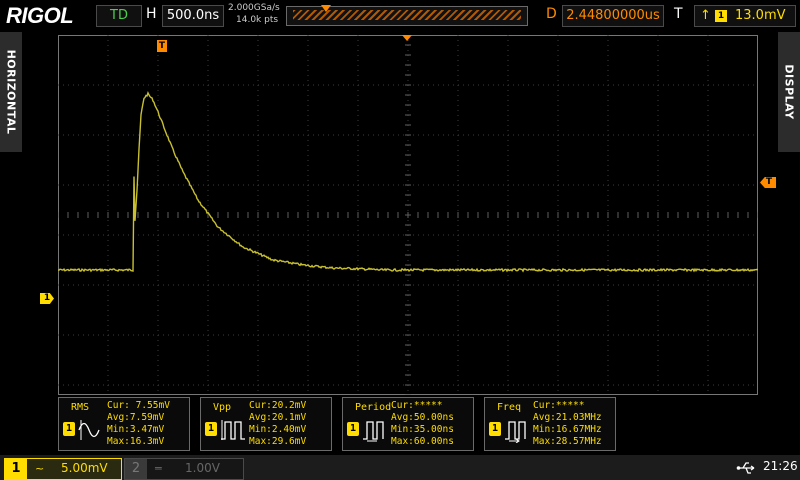 This screenshot has width=800, height=480. Describe the element at coordinates (407, 15) in the screenshot. I see `memory-position-bar` at that location.